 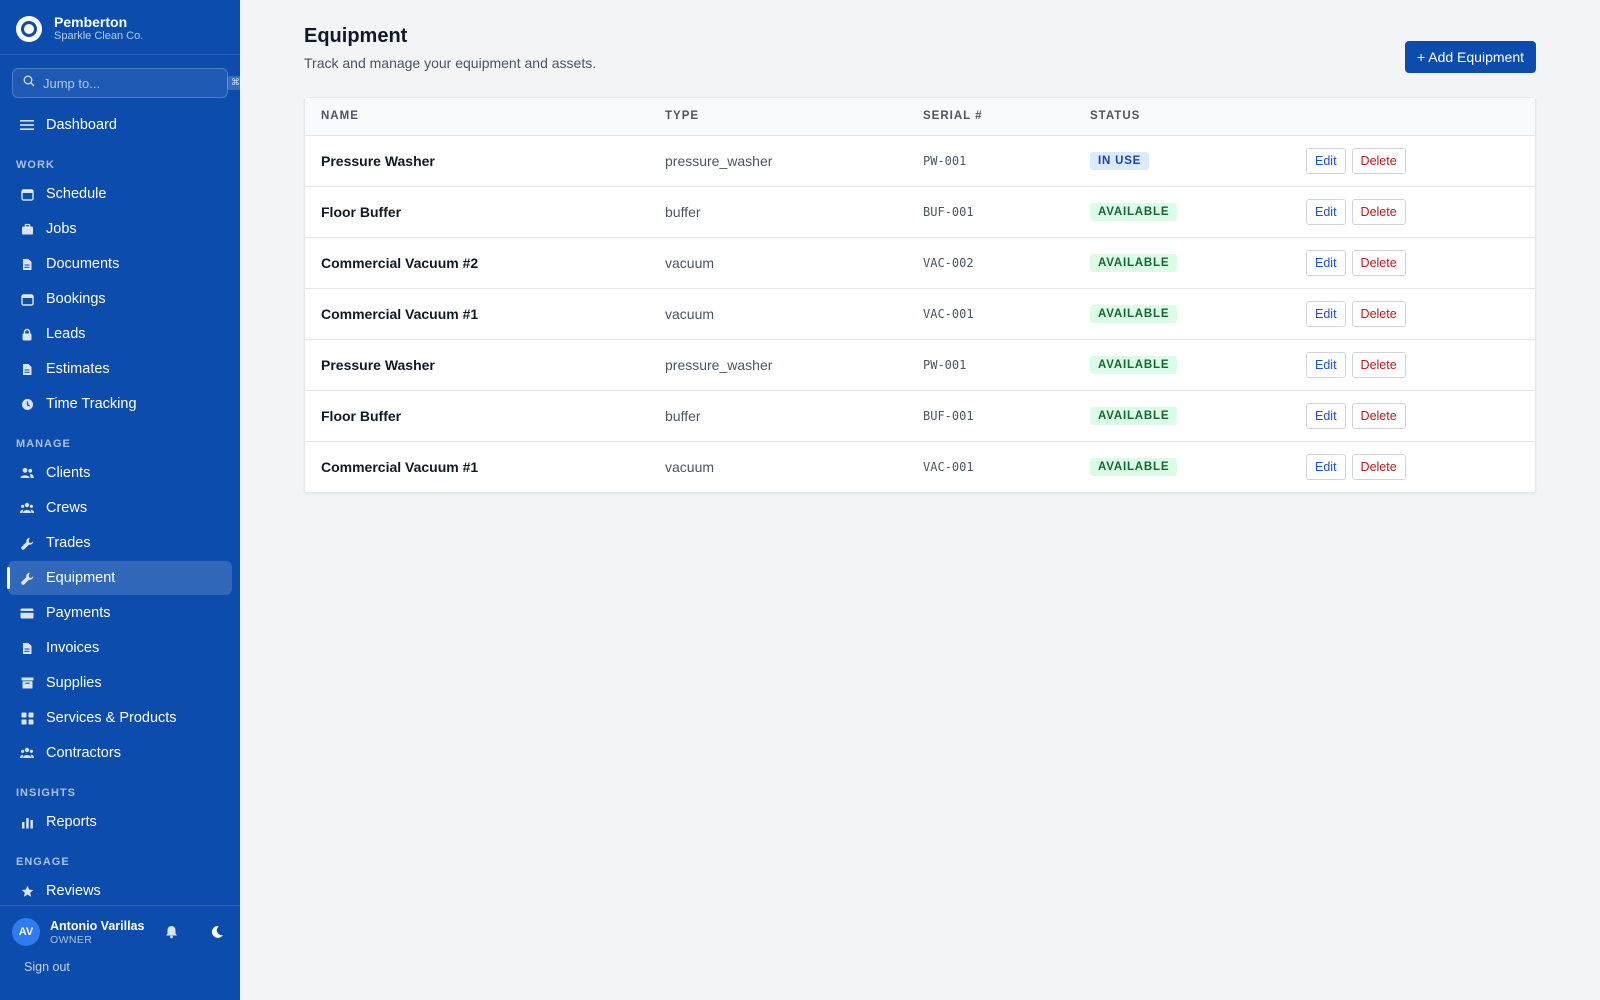 I want to click on user-bar: AV Antonio Varillas OWNER Sign out, so click(x=120, y=952).